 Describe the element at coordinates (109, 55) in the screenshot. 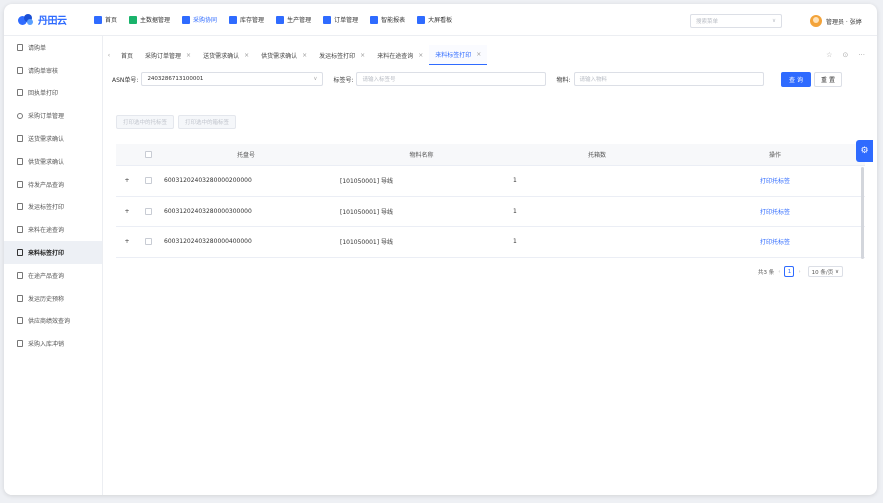

I see `collapse-sidebar-icon: ‹` at that location.